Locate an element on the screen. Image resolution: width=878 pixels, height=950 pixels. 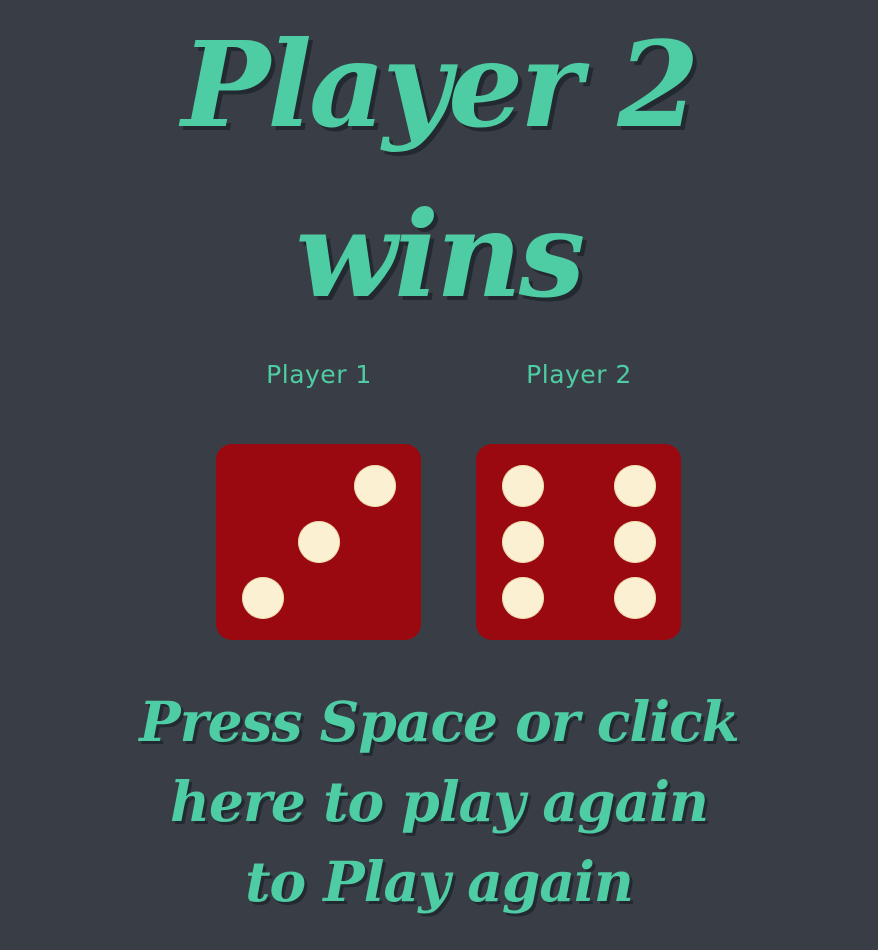
player-1-die is located at coordinates (318, 542).